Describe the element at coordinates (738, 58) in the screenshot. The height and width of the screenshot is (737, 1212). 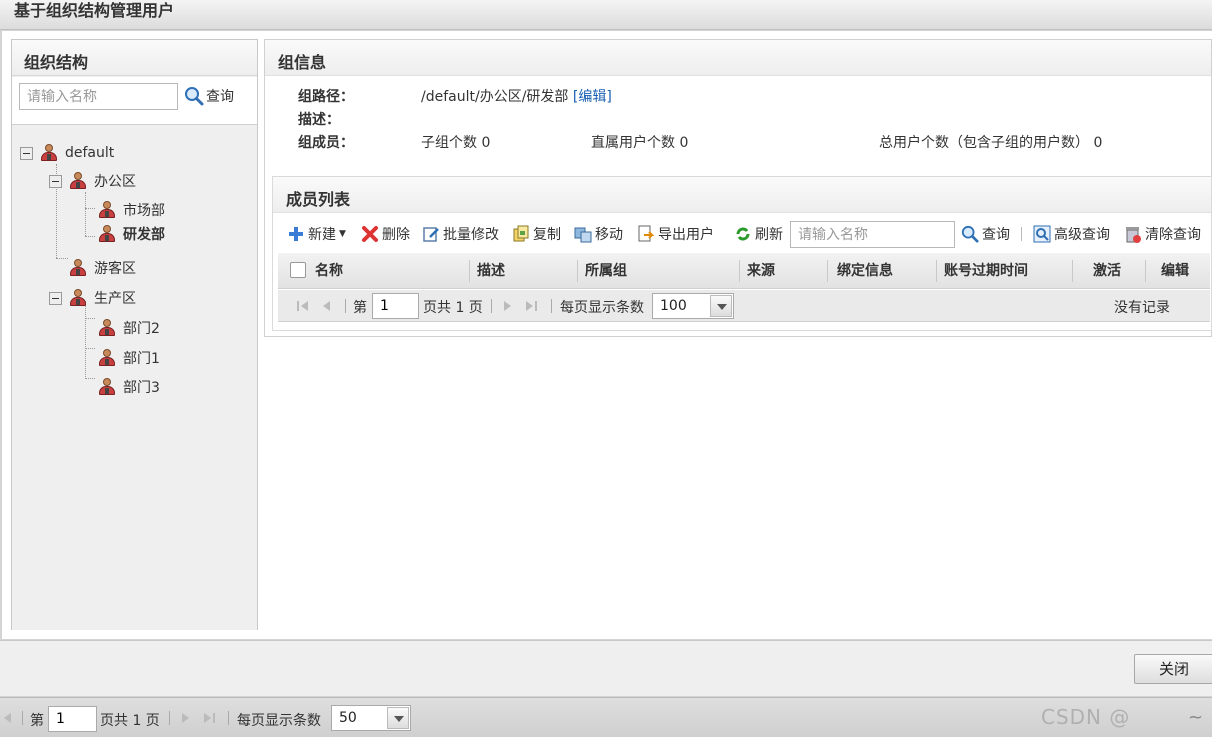
I see `group-info-header: 组信息` at that location.